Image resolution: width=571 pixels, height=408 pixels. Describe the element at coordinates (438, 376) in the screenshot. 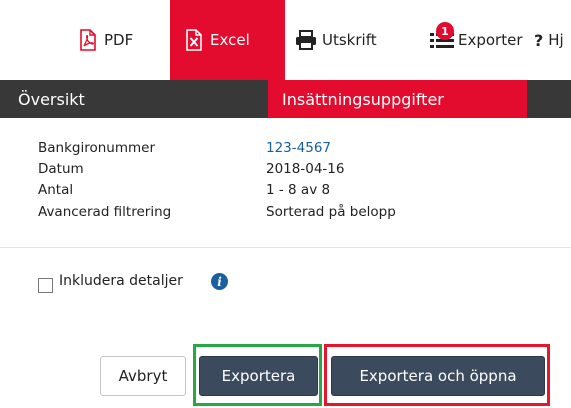

I see `export-and-open-button: Exportera och öppna` at that location.